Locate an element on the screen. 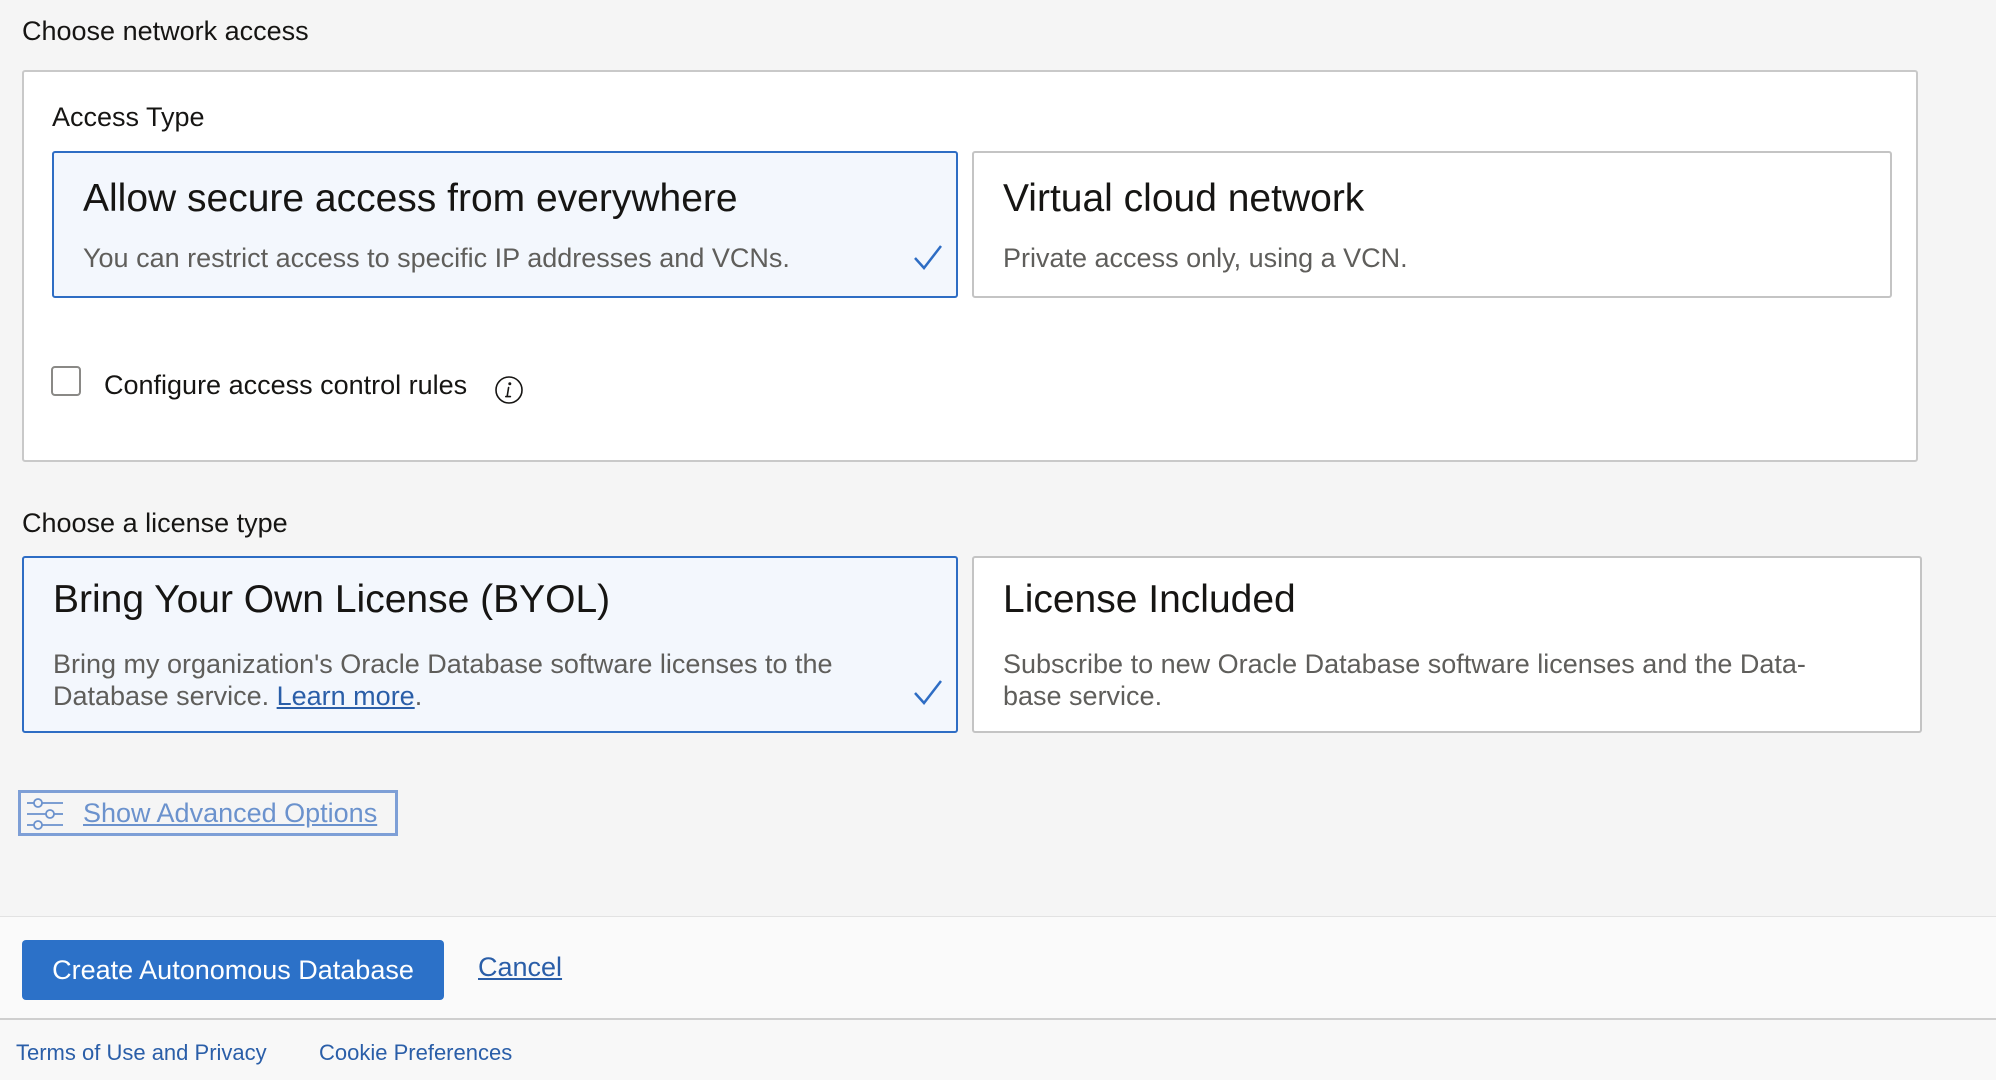 This screenshot has height=1080, width=1996. show-advanced-options-button: Show Advanced Options is located at coordinates (208, 813).